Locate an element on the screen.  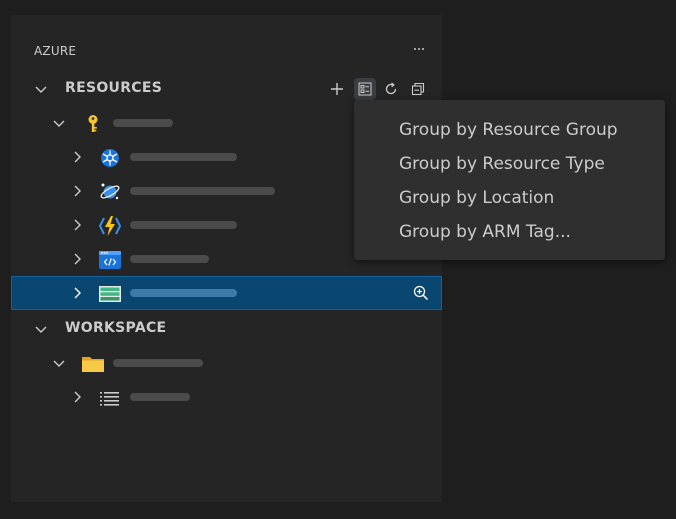
workspace-item-row is located at coordinates (226, 397).